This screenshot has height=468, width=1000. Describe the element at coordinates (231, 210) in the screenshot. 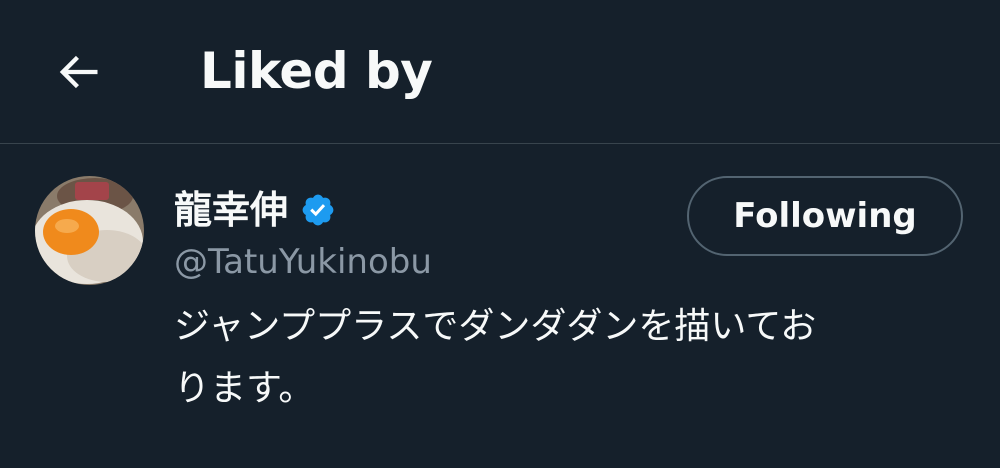

I see `display-name-text: 龍幸伸` at that location.